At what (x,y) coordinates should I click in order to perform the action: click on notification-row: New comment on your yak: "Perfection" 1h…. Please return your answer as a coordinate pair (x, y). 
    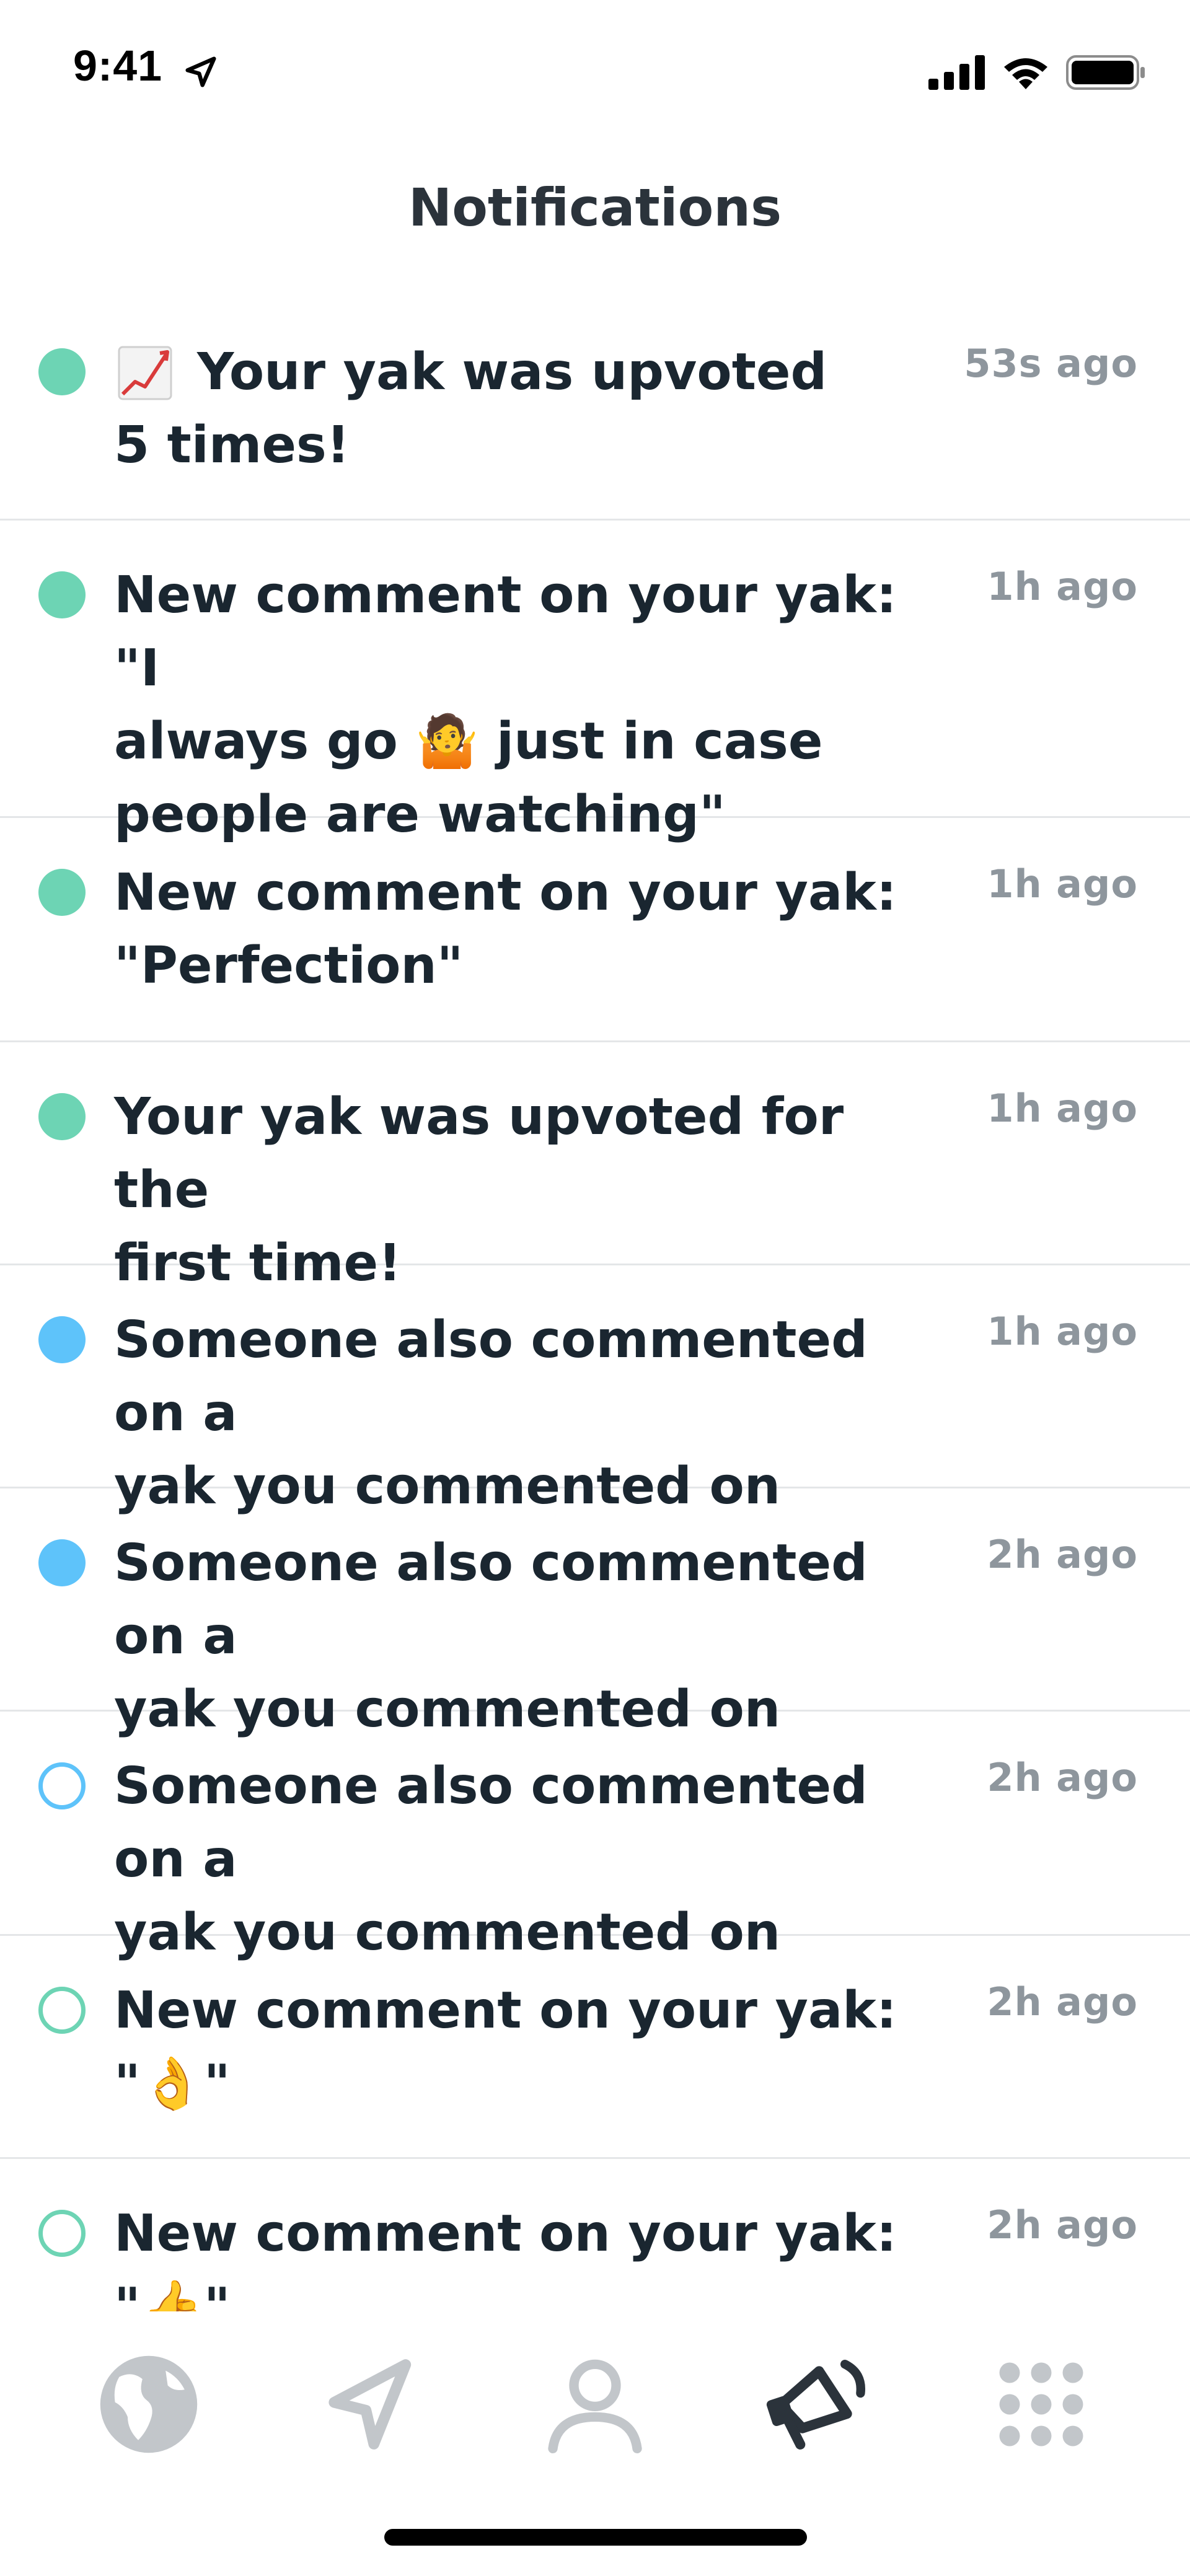
    Looking at the image, I should click on (595, 930).